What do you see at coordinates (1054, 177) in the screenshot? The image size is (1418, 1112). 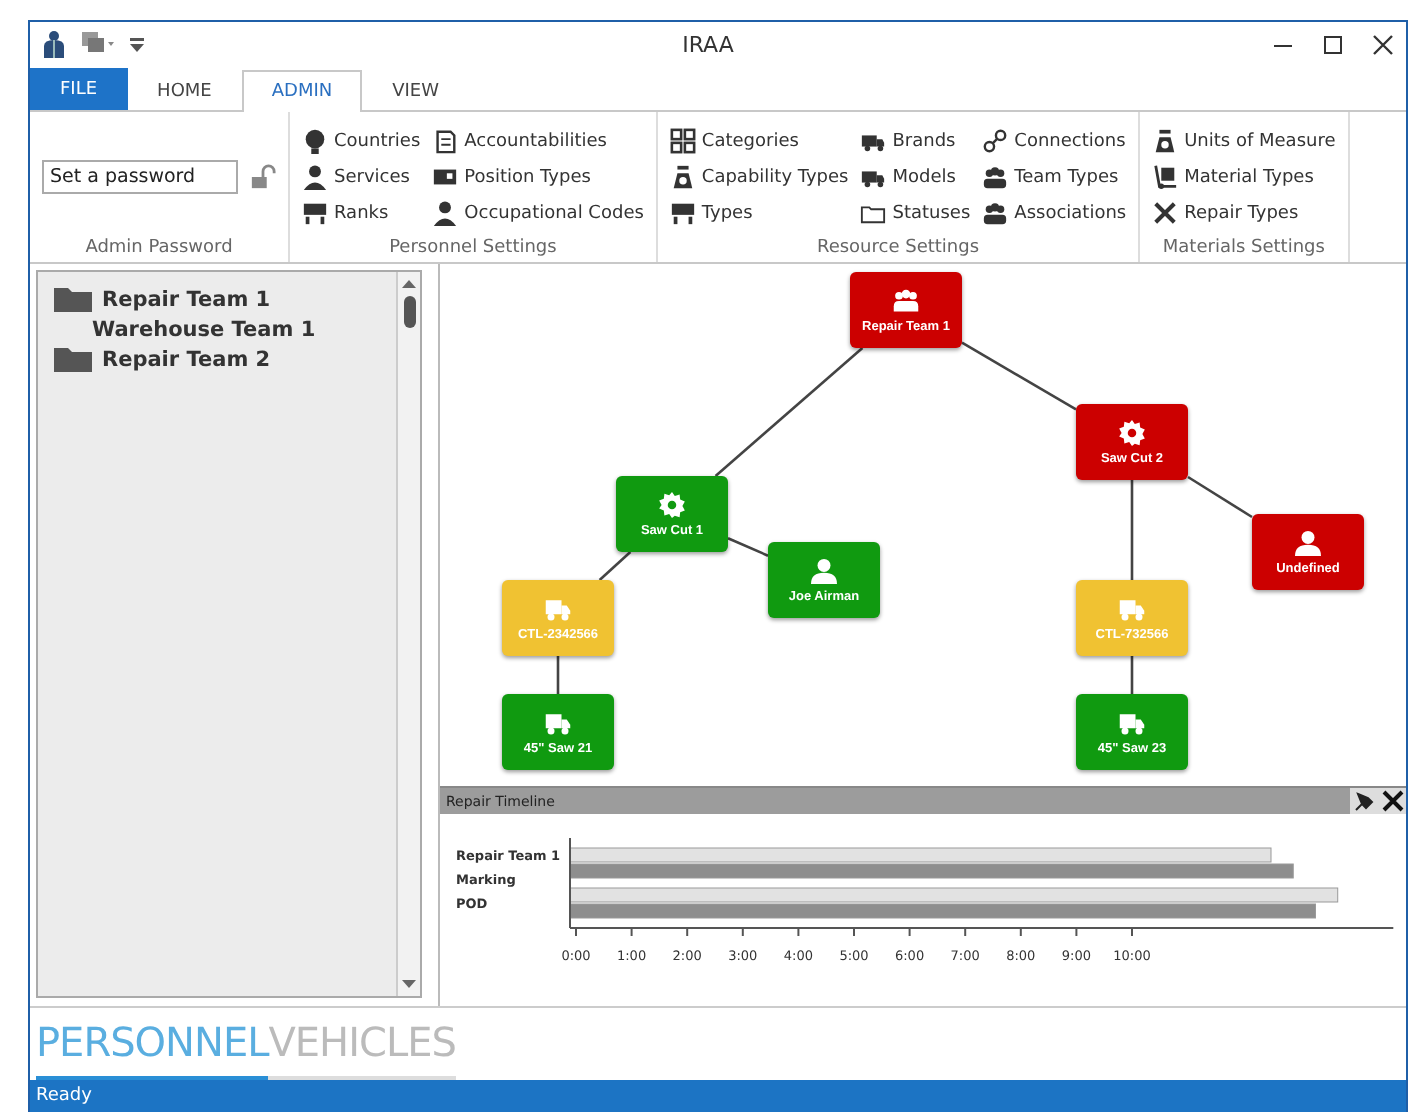 I see `ribbon-command: Team Types` at bounding box center [1054, 177].